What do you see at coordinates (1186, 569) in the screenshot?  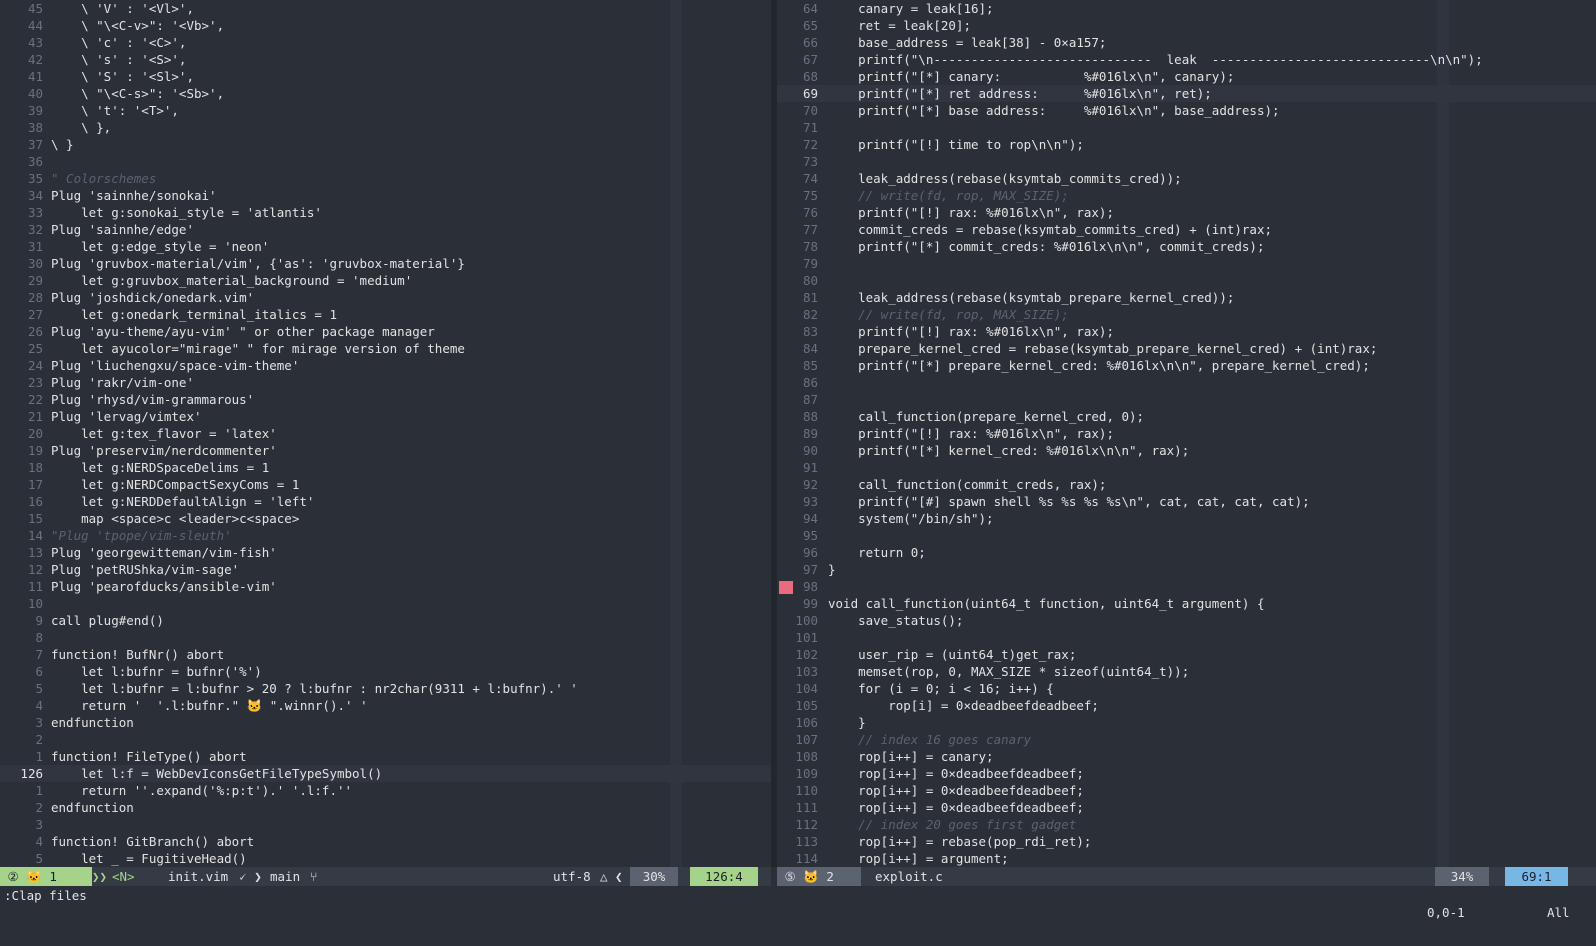 I see `code-line: 97}` at bounding box center [1186, 569].